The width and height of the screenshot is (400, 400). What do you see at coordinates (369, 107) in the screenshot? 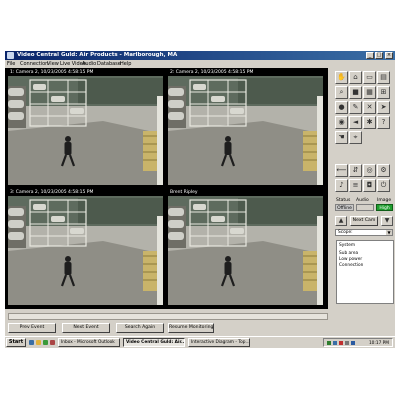
I see `tools-icon: ✕` at bounding box center [369, 107].